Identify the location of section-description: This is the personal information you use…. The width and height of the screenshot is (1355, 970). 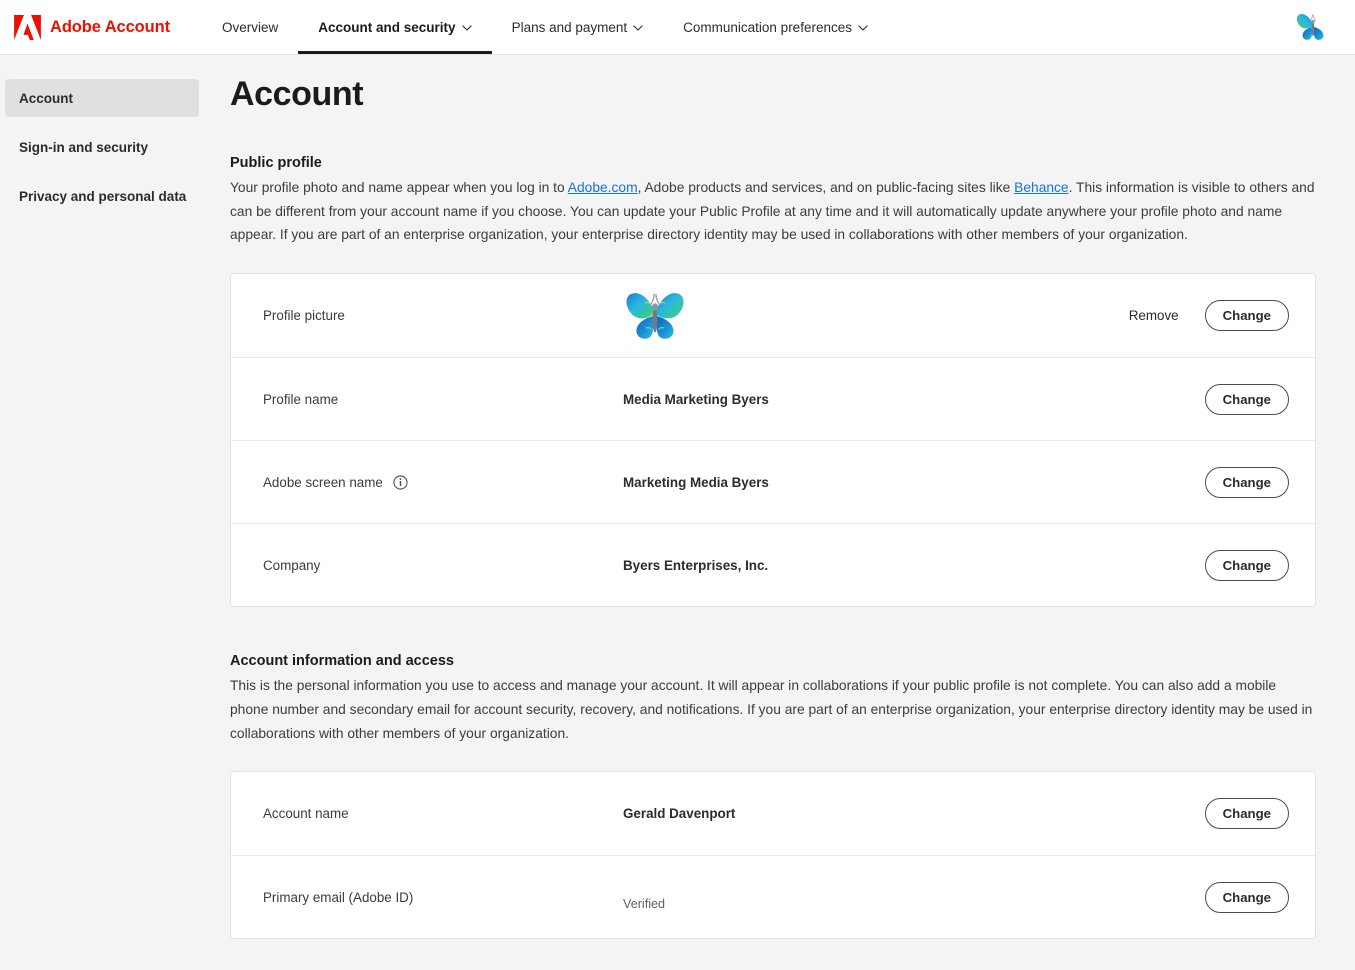
(771, 709).